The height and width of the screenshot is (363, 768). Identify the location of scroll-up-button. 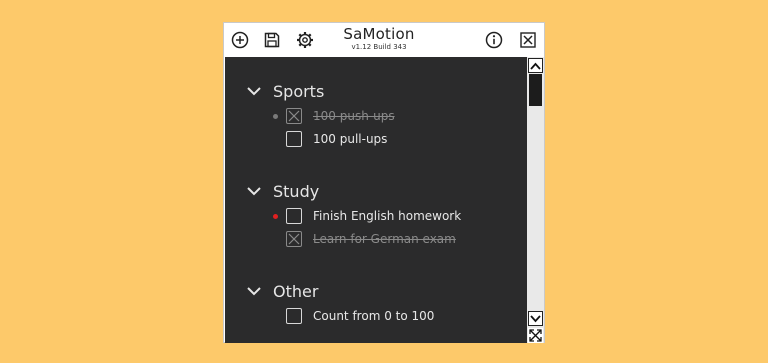
(535, 65).